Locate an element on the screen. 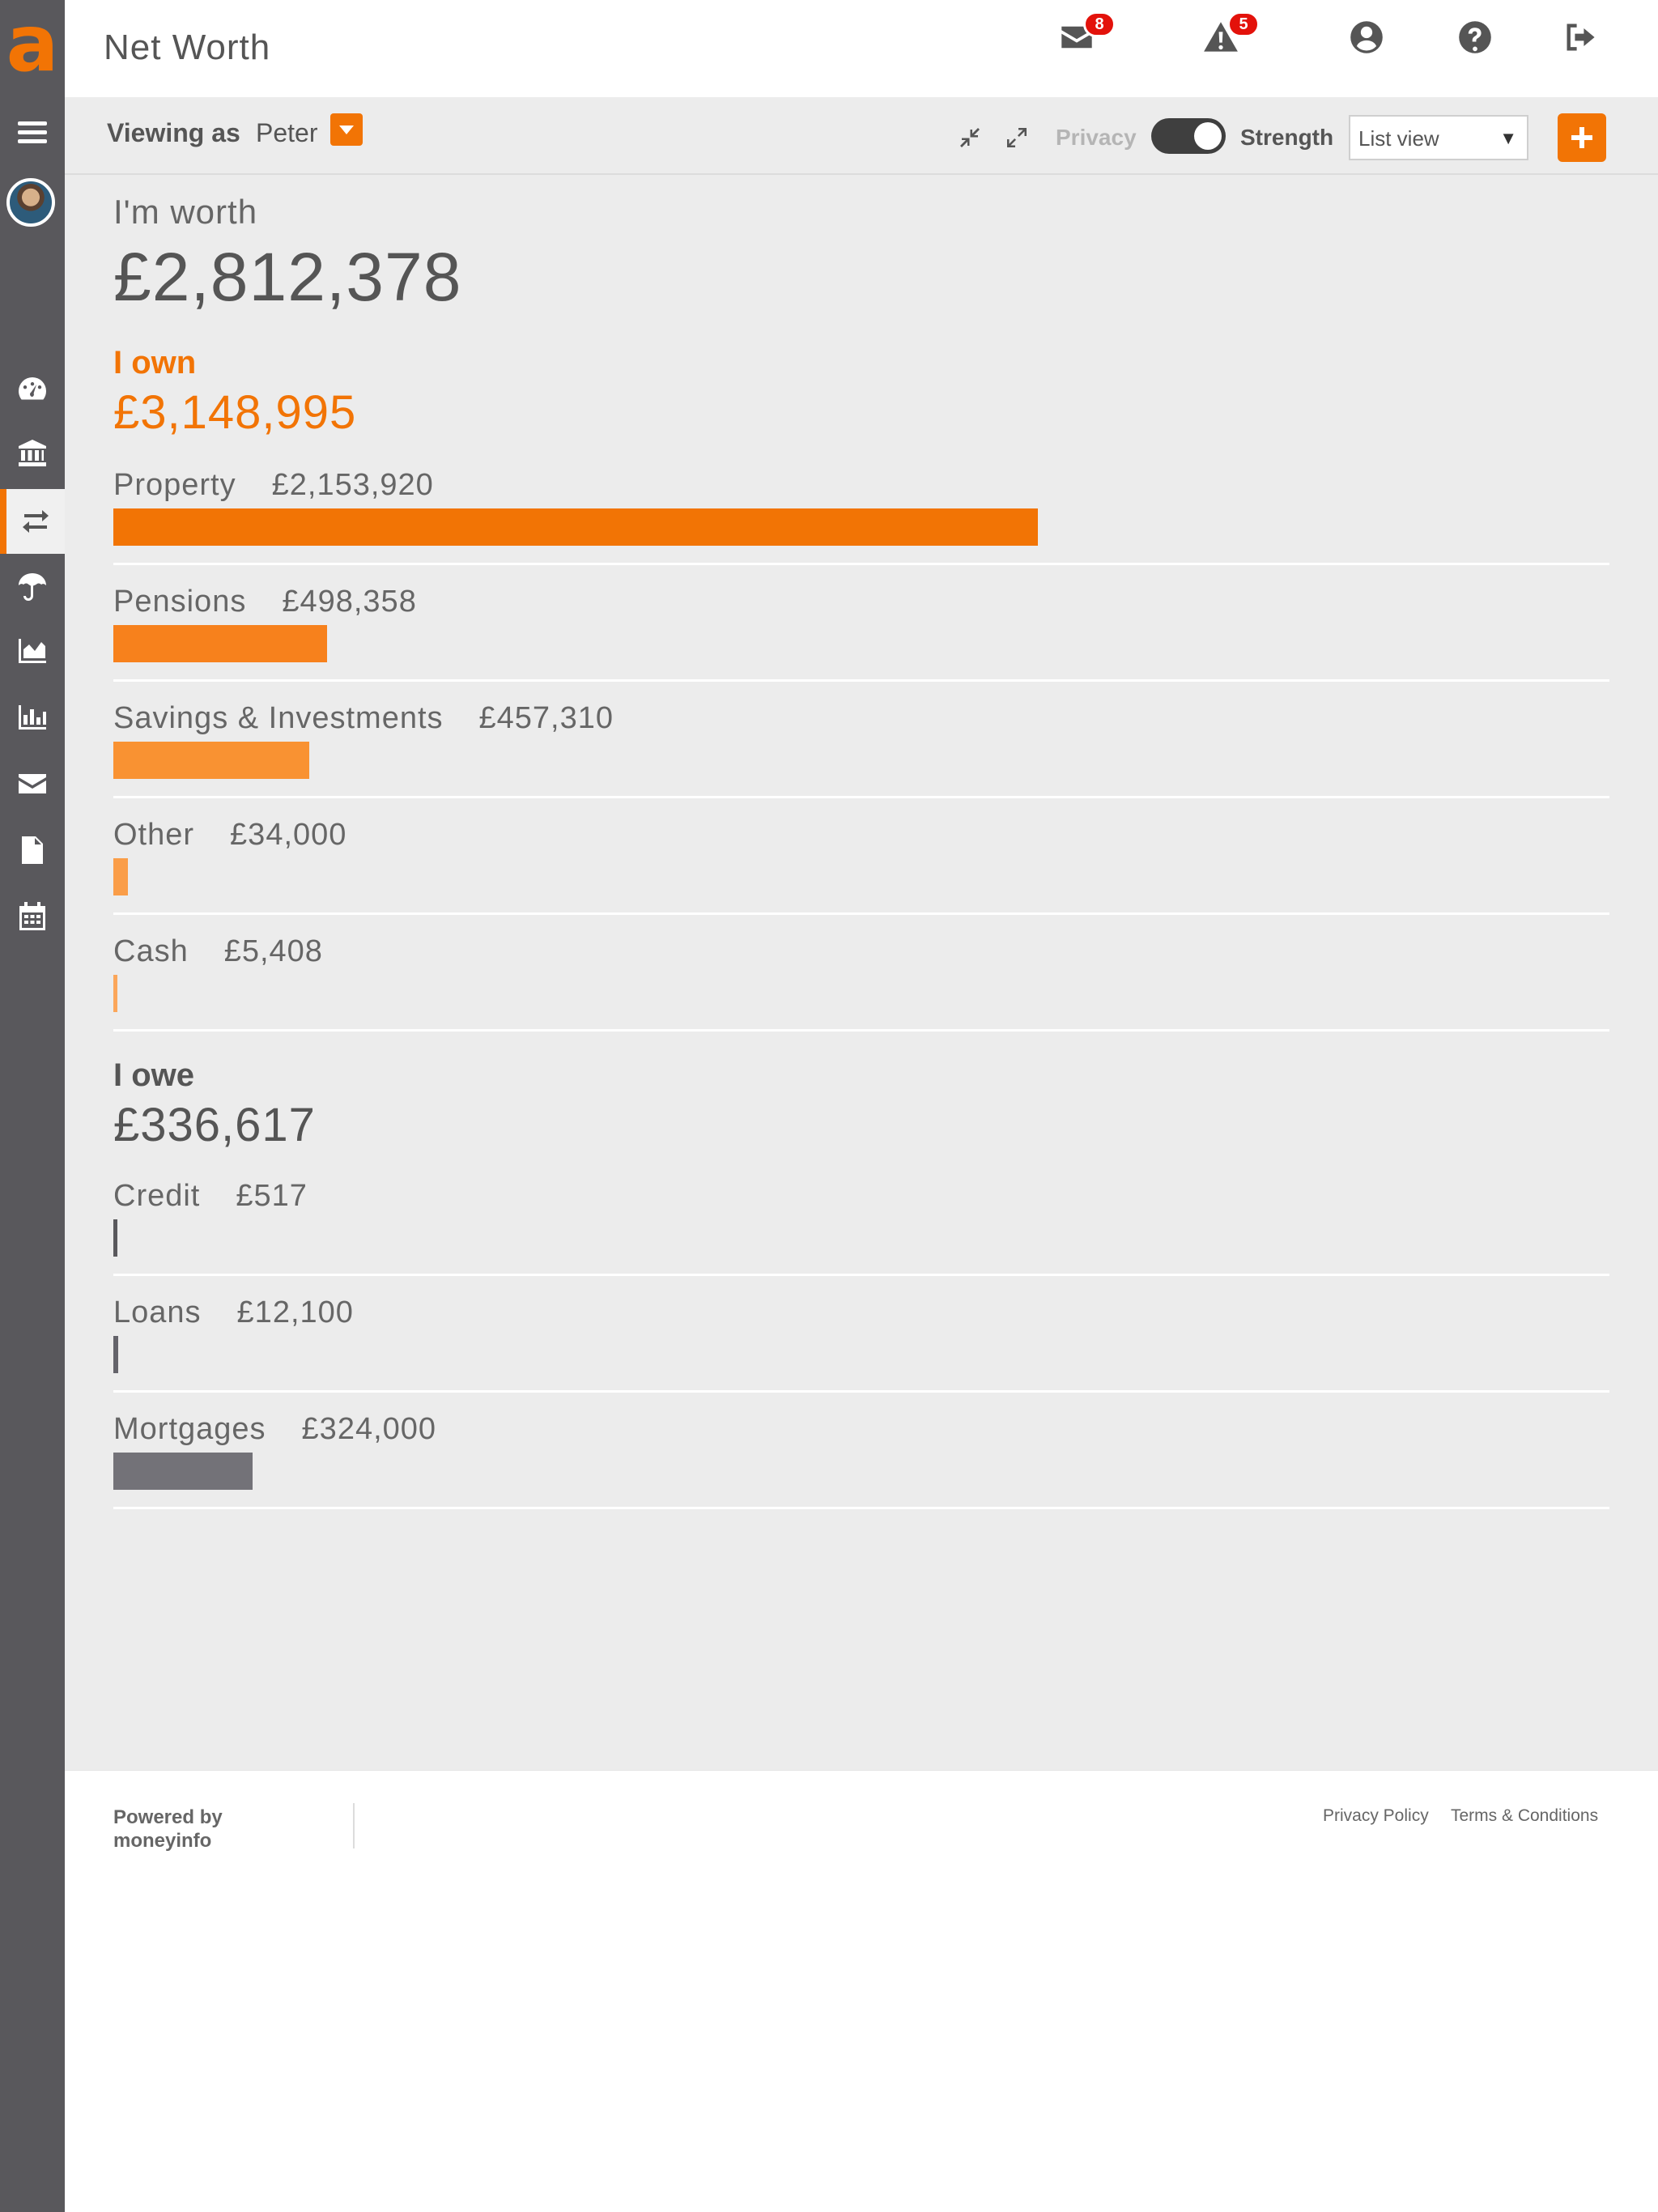 Image resolution: width=1658 pixels, height=2212 pixels. terms-link: Terms & Conditions is located at coordinates (1524, 1816).